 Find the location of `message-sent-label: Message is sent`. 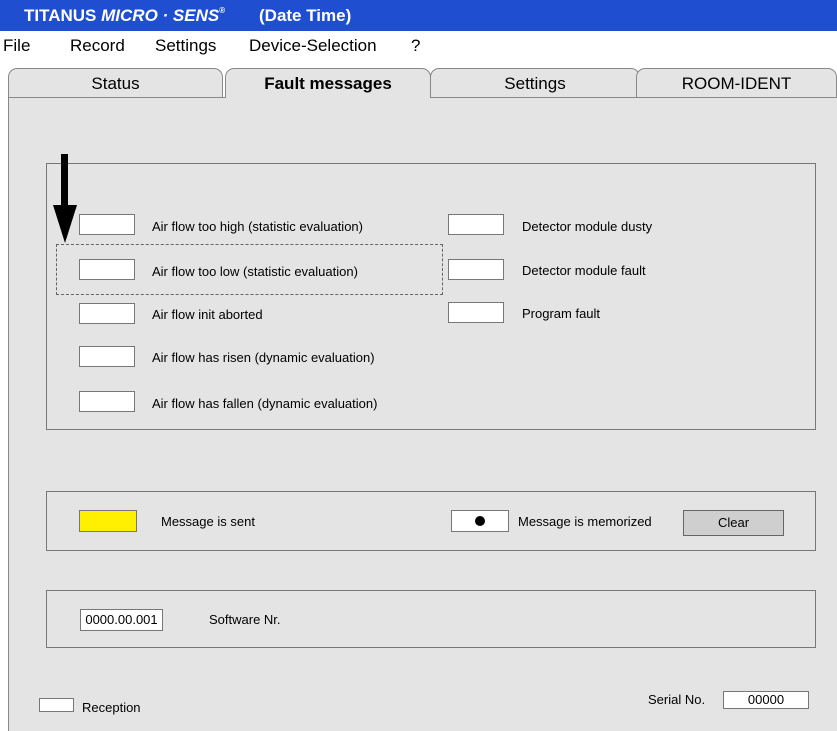

message-sent-label: Message is sent is located at coordinates (208, 521).